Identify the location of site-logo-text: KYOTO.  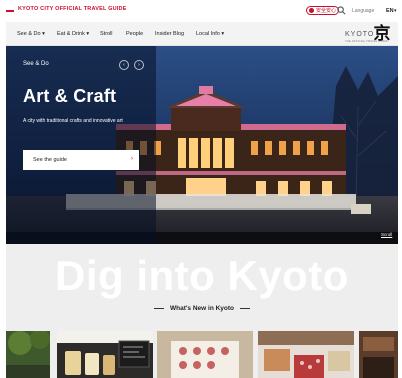
(359, 34).